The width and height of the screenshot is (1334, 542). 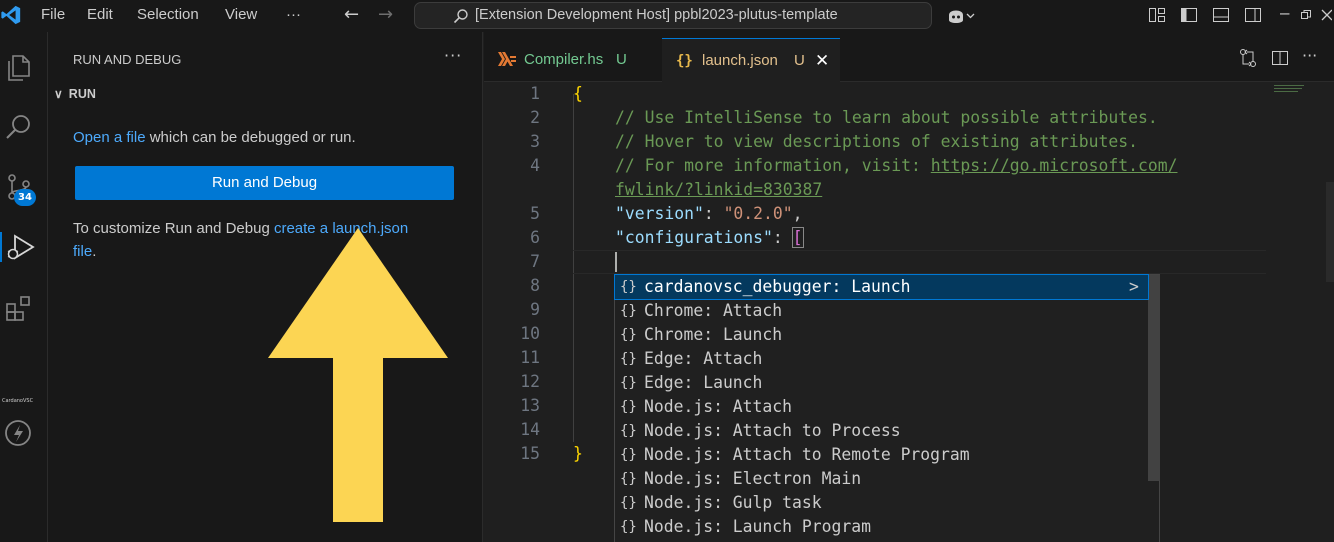 I want to click on suggestion-scrollbar, so click(x=1154, y=378).